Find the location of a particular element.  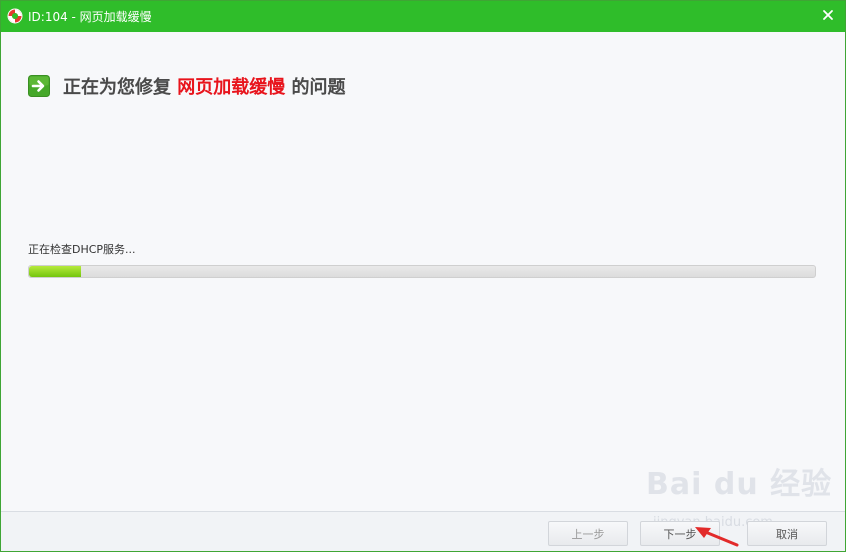

cancel-button: 取消 is located at coordinates (787, 533).